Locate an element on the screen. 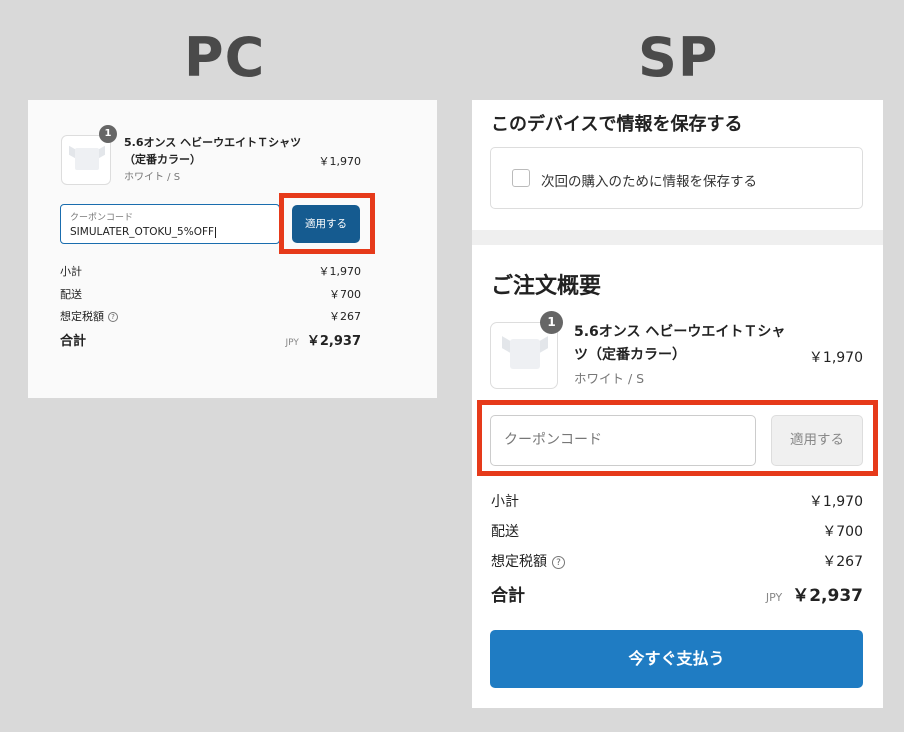 The image size is (904, 732). save-info-box: 次回の購入のために情報を保存する is located at coordinates (676, 178).